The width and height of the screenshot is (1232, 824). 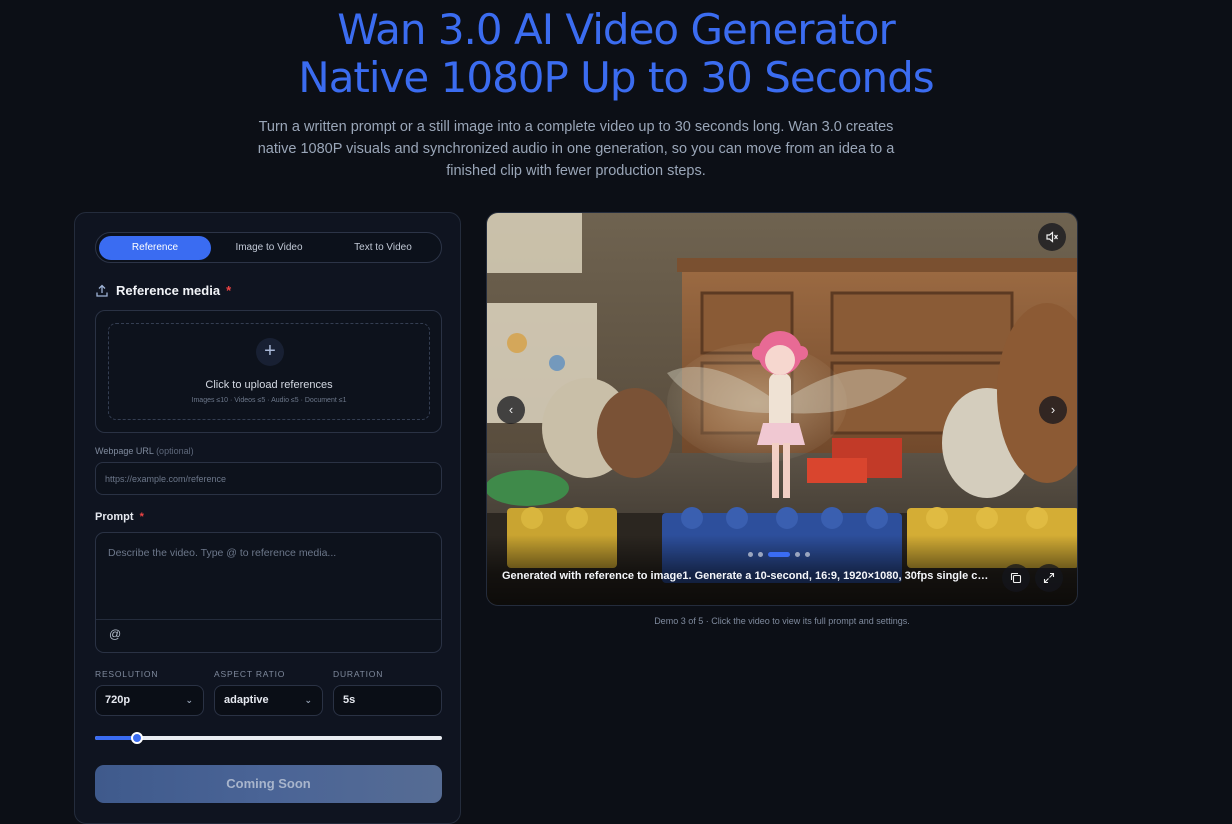 What do you see at coordinates (246, 700) in the screenshot?
I see `aspect-ratio-value: adaptive` at bounding box center [246, 700].